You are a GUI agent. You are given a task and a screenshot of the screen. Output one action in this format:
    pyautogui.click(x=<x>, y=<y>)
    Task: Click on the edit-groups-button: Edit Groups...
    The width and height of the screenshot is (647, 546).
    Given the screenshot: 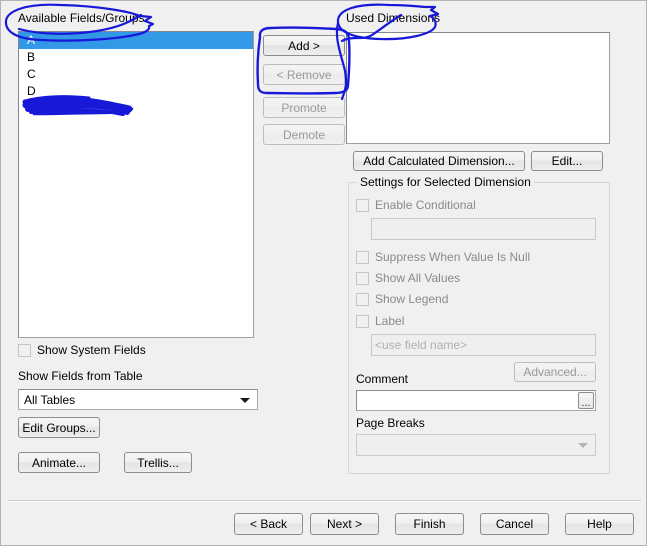 What is the action you would take?
    pyautogui.click(x=59, y=427)
    